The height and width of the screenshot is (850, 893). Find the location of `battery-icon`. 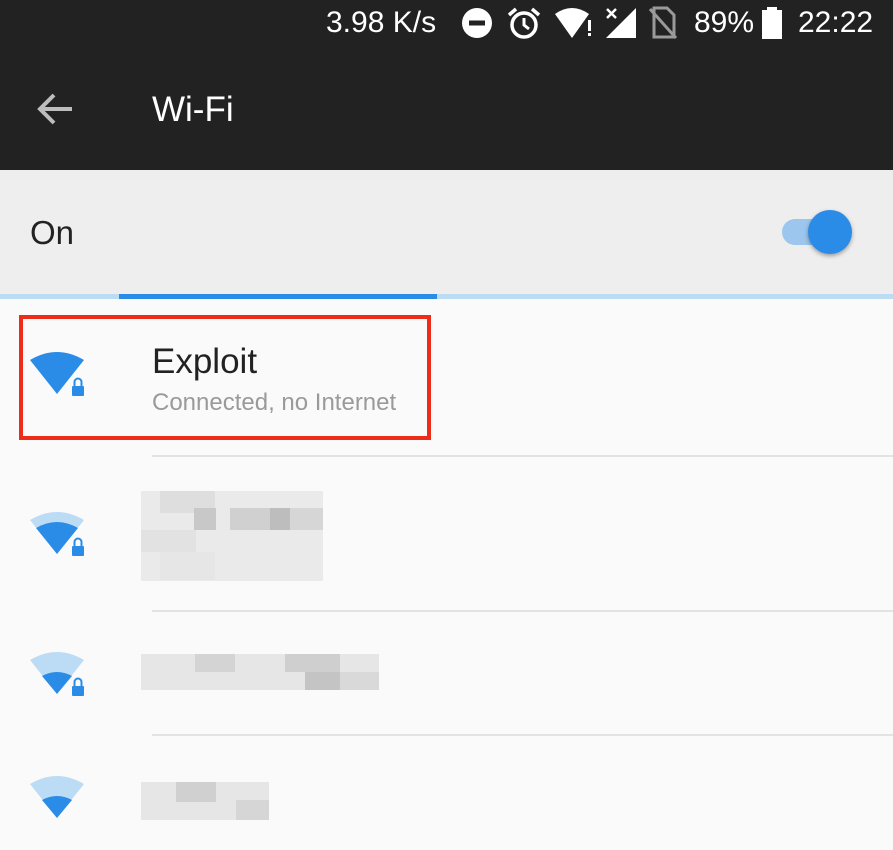

battery-icon is located at coordinates (772, 23).